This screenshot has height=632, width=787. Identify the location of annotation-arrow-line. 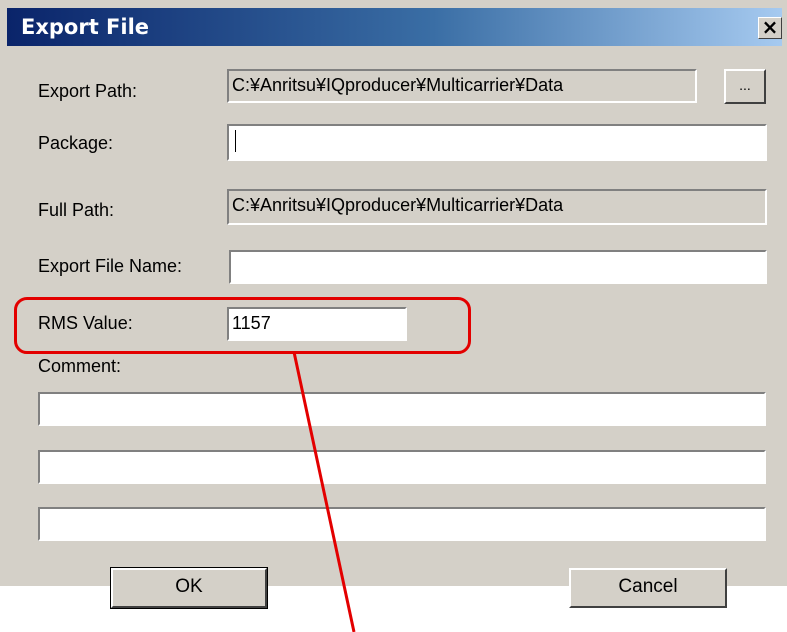
(324, 491).